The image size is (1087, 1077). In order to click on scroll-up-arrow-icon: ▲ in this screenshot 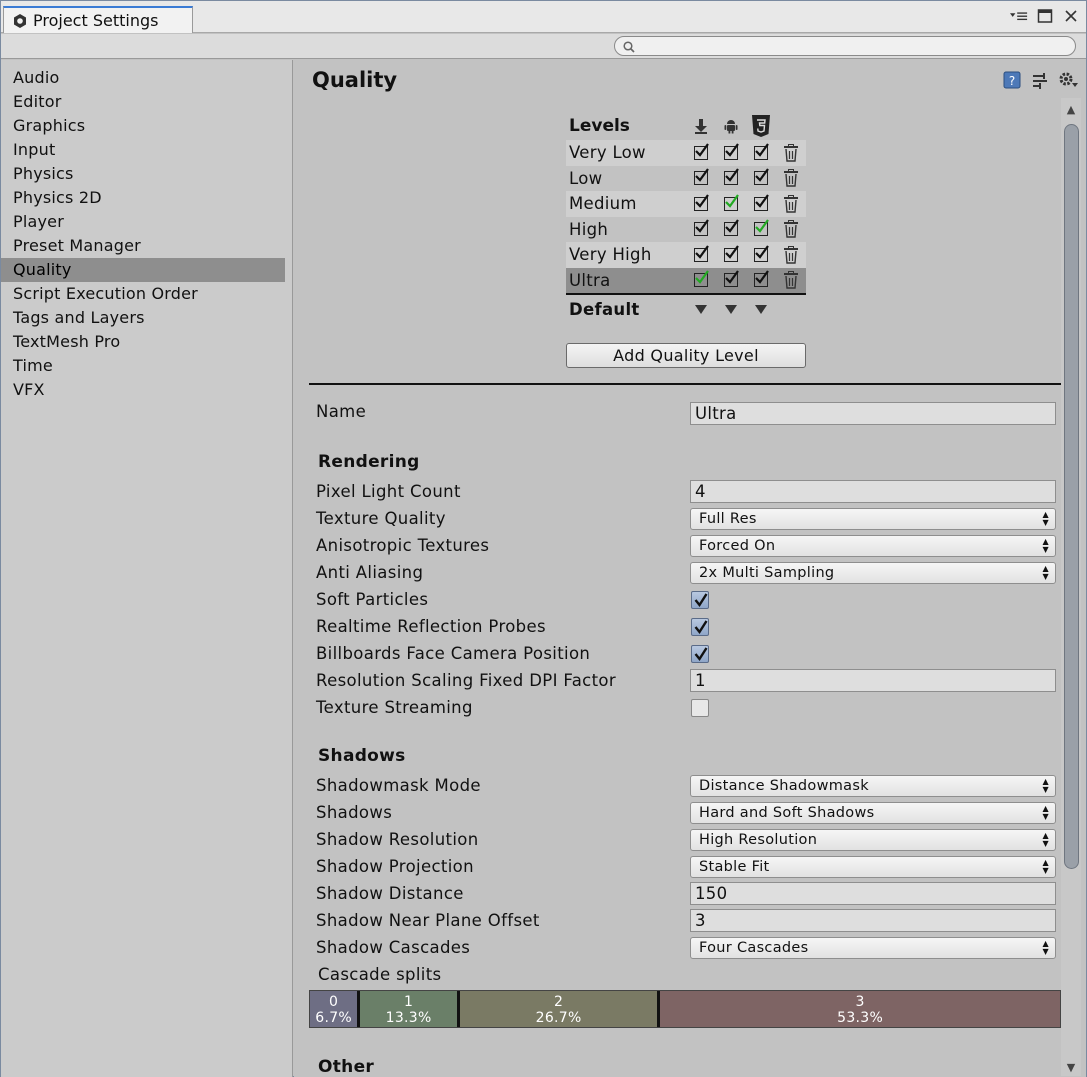, I will do `click(1071, 110)`.